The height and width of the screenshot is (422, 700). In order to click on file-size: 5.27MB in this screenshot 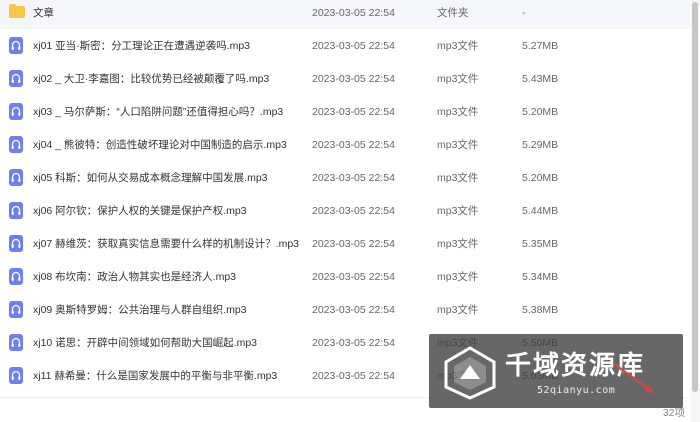, I will do `click(540, 45)`.